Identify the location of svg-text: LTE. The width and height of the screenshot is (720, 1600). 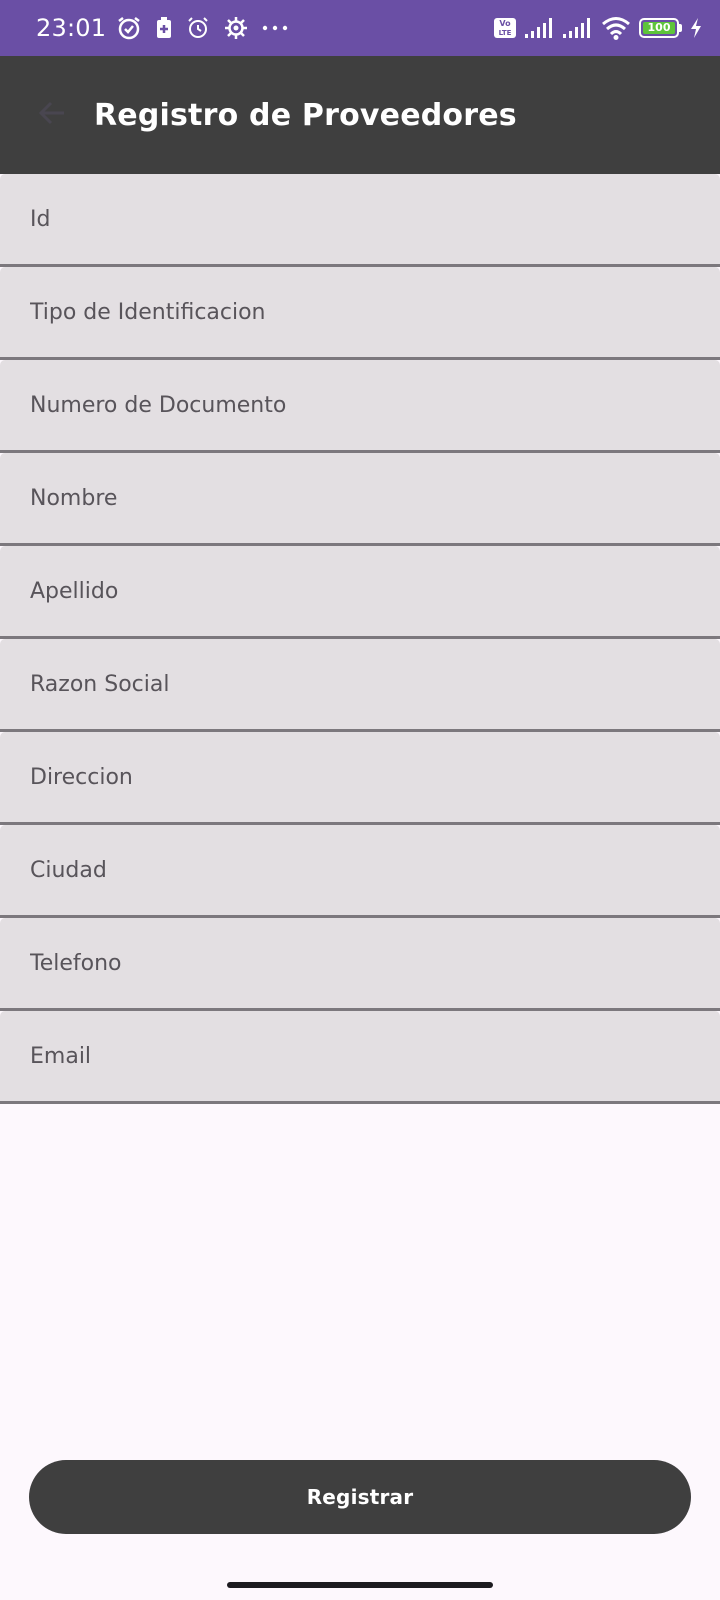
(505, 33).